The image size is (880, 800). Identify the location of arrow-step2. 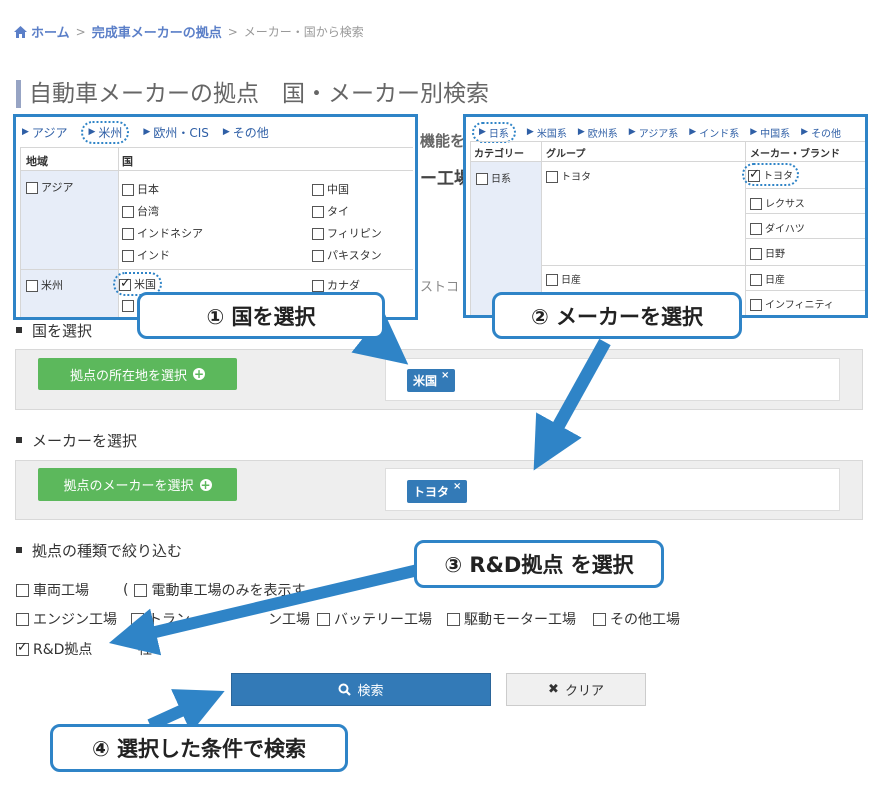
(572, 404).